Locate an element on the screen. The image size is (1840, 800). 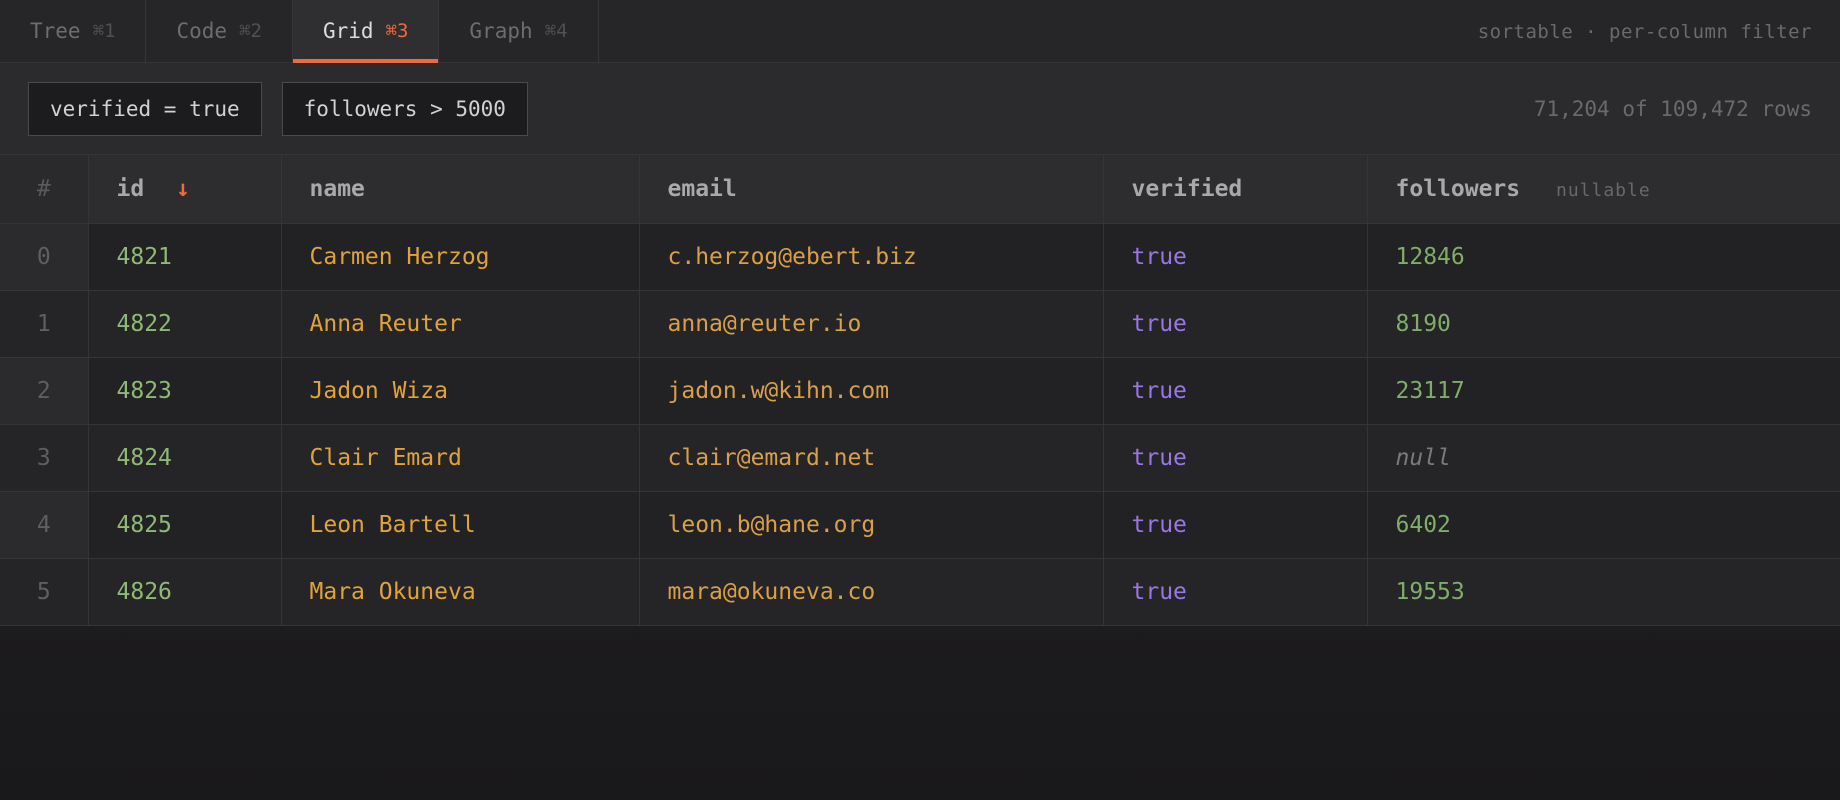
cell-name: Anna Reuter is located at coordinates (460, 324).